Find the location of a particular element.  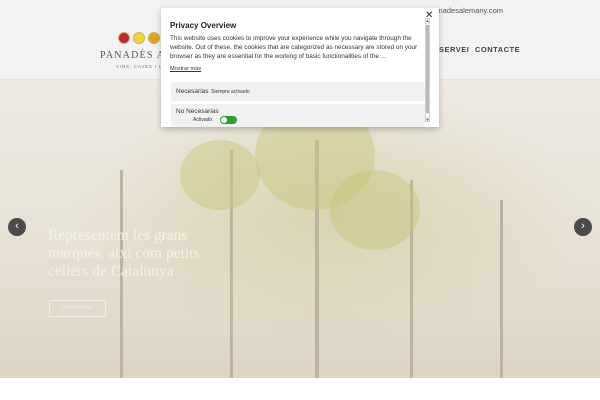

modal-scrollbar: ▲ ▼ is located at coordinates (427, 70).